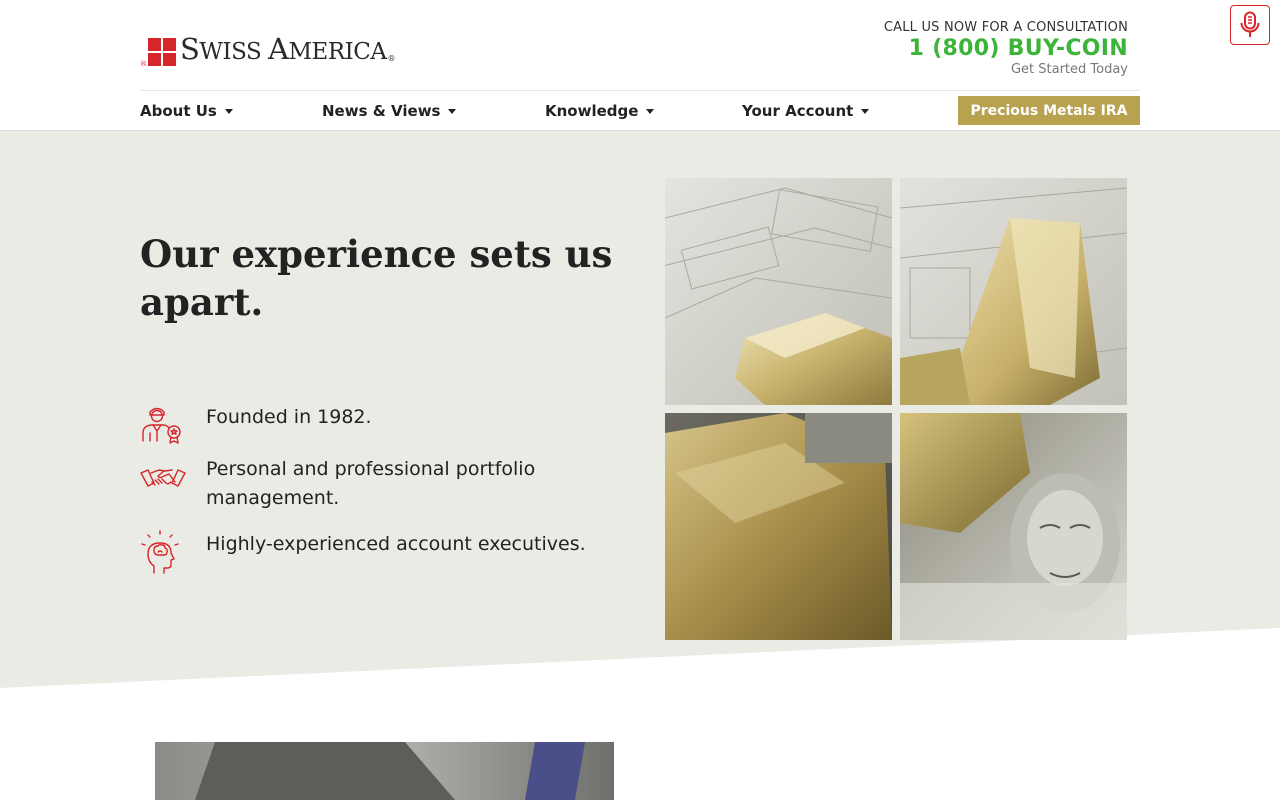 This screenshot has width=1280, height=800. I want to click on head-idea-icon, so click(160, 552).